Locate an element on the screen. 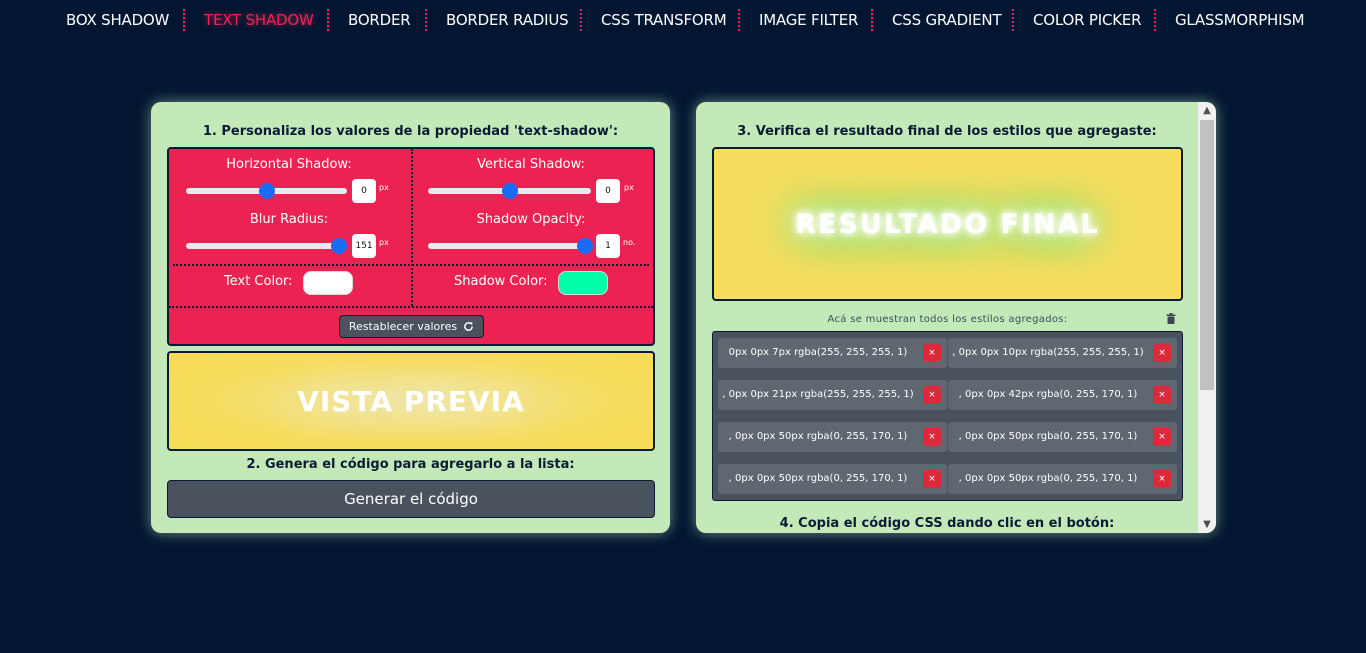  preview-text: VISTA PREVIA is located at coordinates (411, 401).